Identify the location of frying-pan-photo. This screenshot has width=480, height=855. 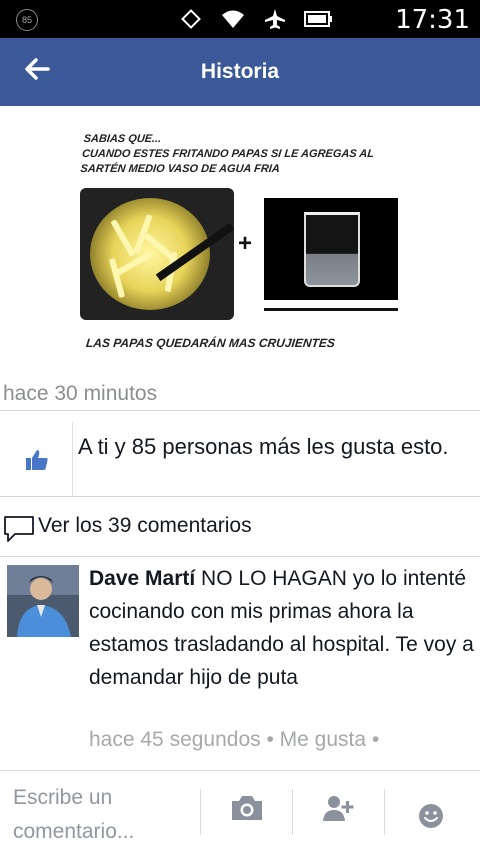
(157, 254).